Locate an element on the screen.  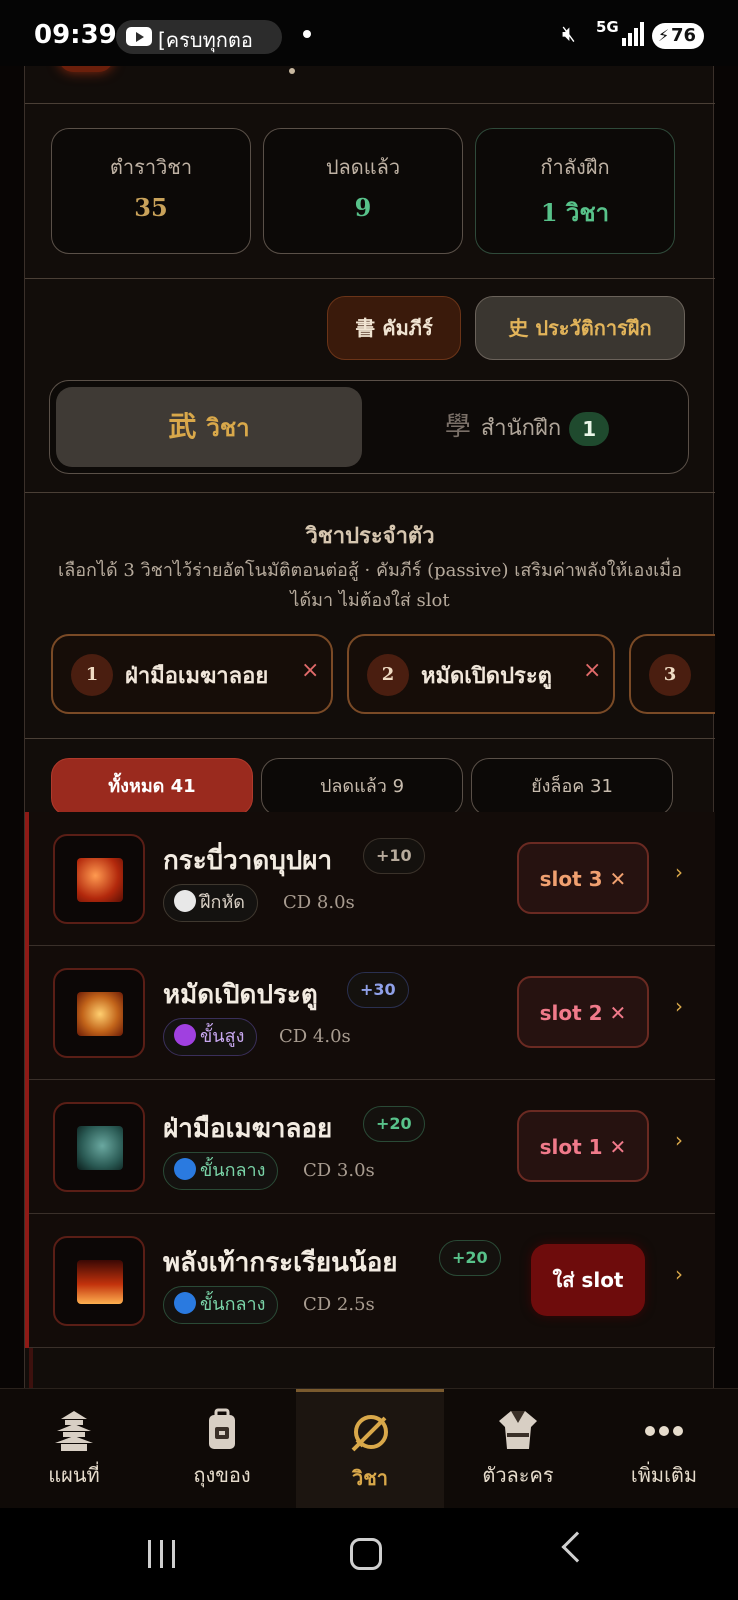
stat-label: ตำราวิชา is located at coordinates (151, 167).